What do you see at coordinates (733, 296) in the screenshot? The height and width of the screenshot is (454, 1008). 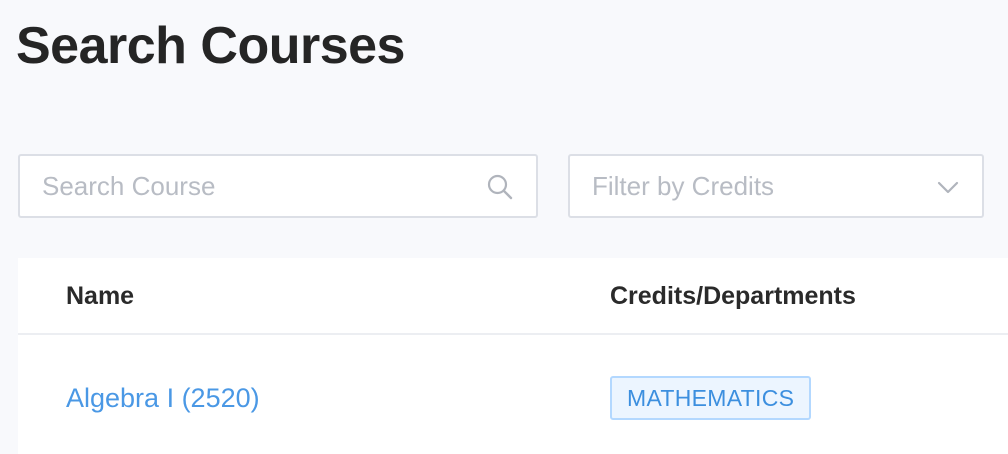 I see `column-header-credits-departments: Credits/Departments` at bounding box center [733, 296].